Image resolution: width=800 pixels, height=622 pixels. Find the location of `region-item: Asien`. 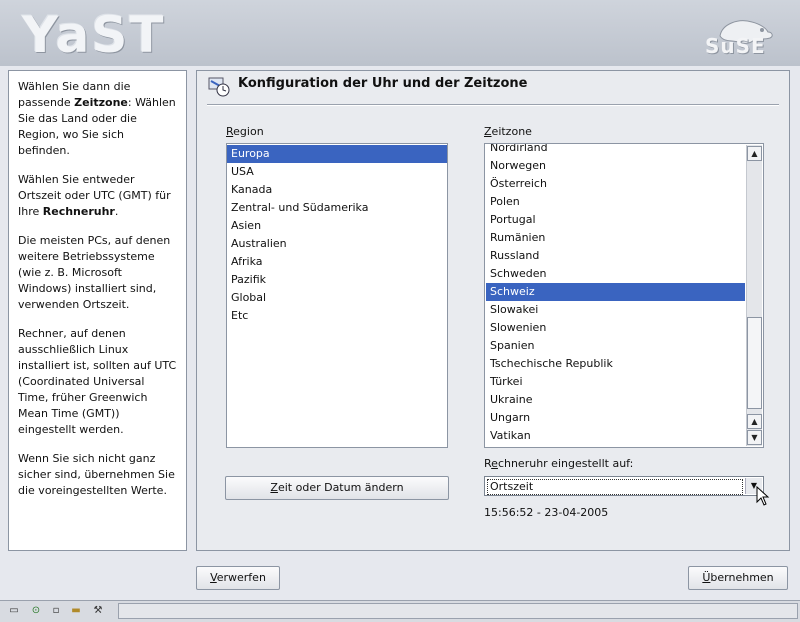

region-item: Asien is located at coordinates (337, 226).